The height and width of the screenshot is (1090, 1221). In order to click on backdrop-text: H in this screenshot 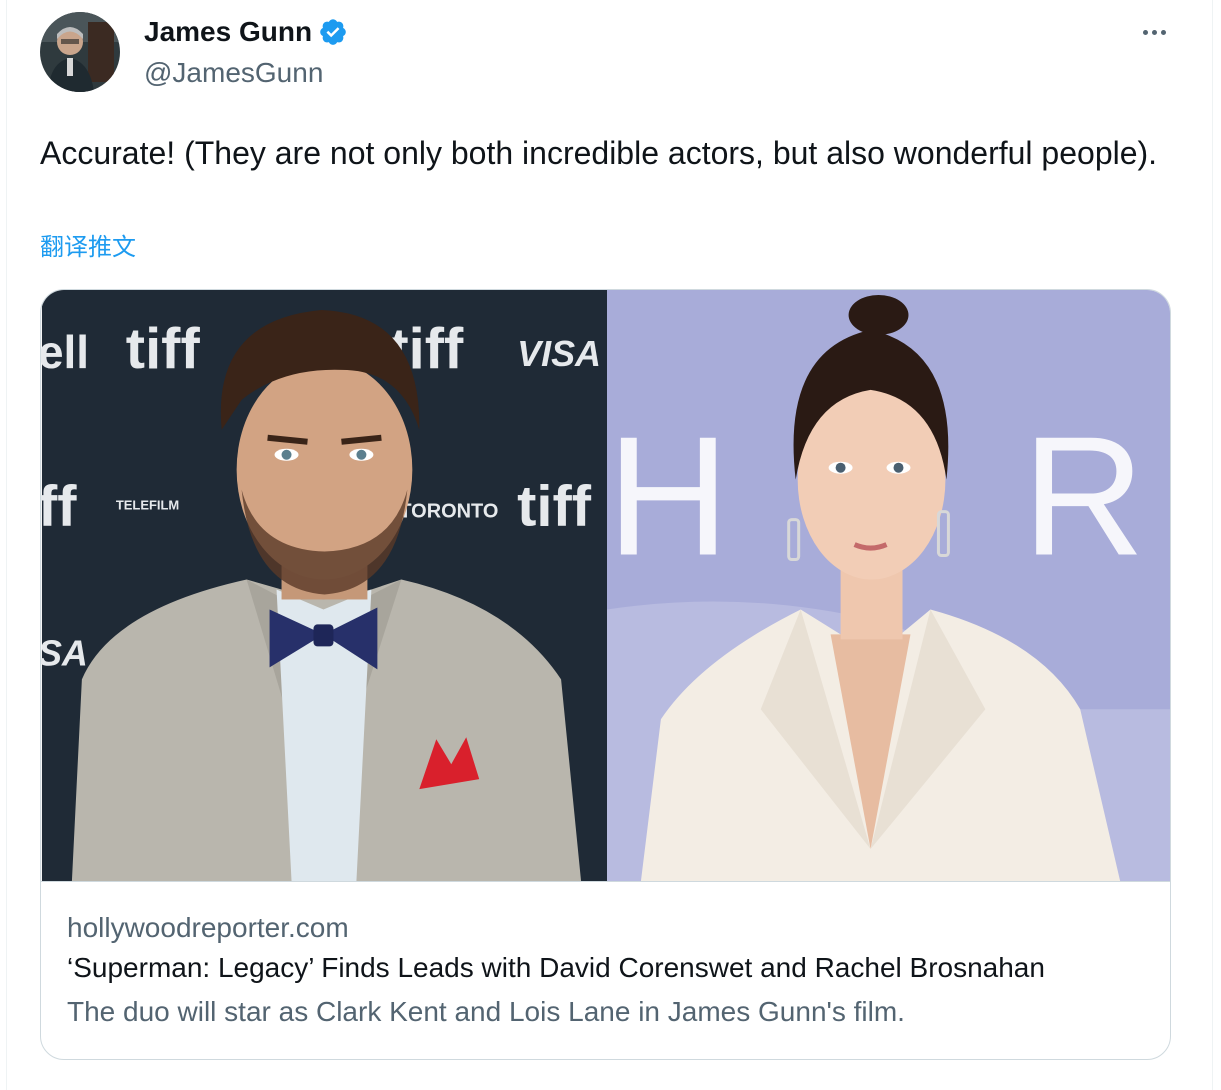, I will do `click(668, 496)`.